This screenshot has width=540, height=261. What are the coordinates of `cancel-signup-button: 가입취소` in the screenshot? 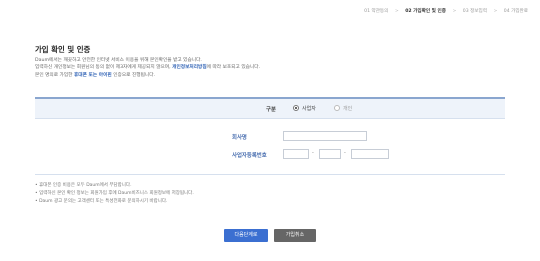 It's located at (295, 235).